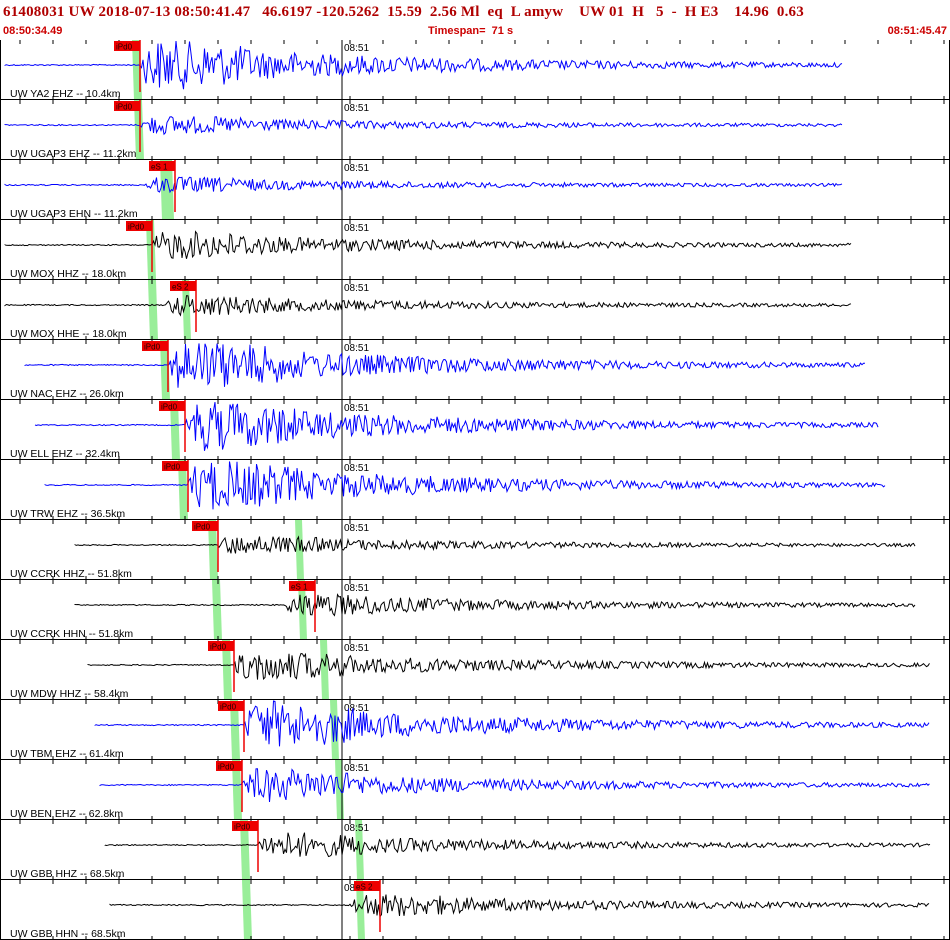 The height and width of the screenshot is (940, 950). What do you see at coordinates (67, 754) in the screenshot?
I see `station-label: UW TBM EHZ -- 61.4km` at bounding box center [67, 754].